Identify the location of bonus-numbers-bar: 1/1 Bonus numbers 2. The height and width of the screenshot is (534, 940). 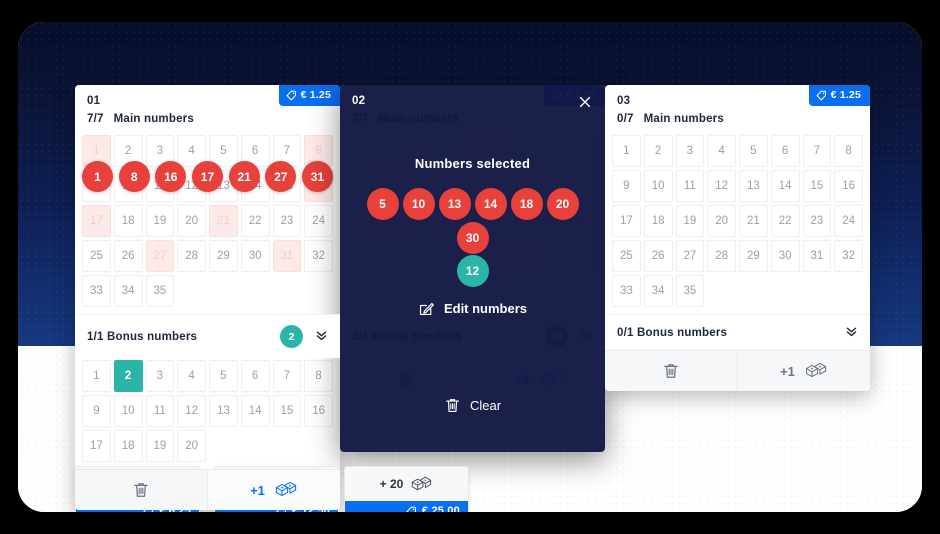
(207, 336).